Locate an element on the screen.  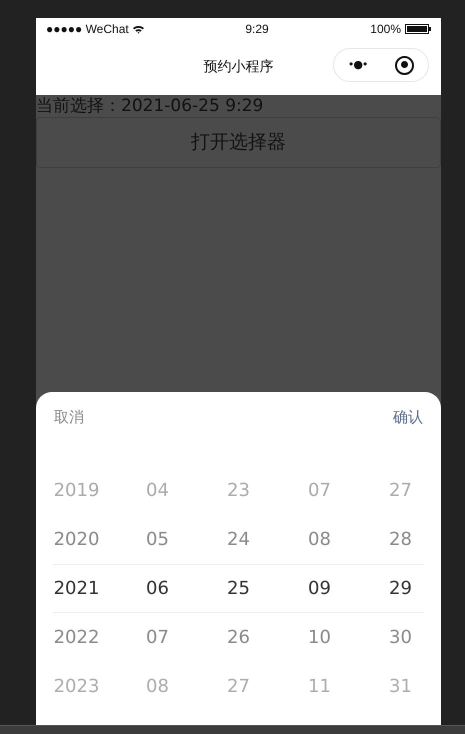
carrier-label: ●●●●● WeChat is located at coordinates (87, 29).